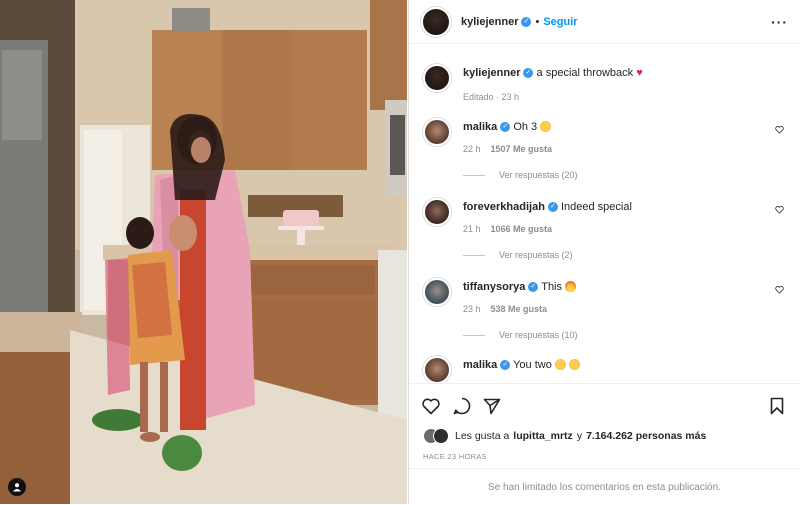  I want to click on caption-text: a special throwback, so click(585, 73).